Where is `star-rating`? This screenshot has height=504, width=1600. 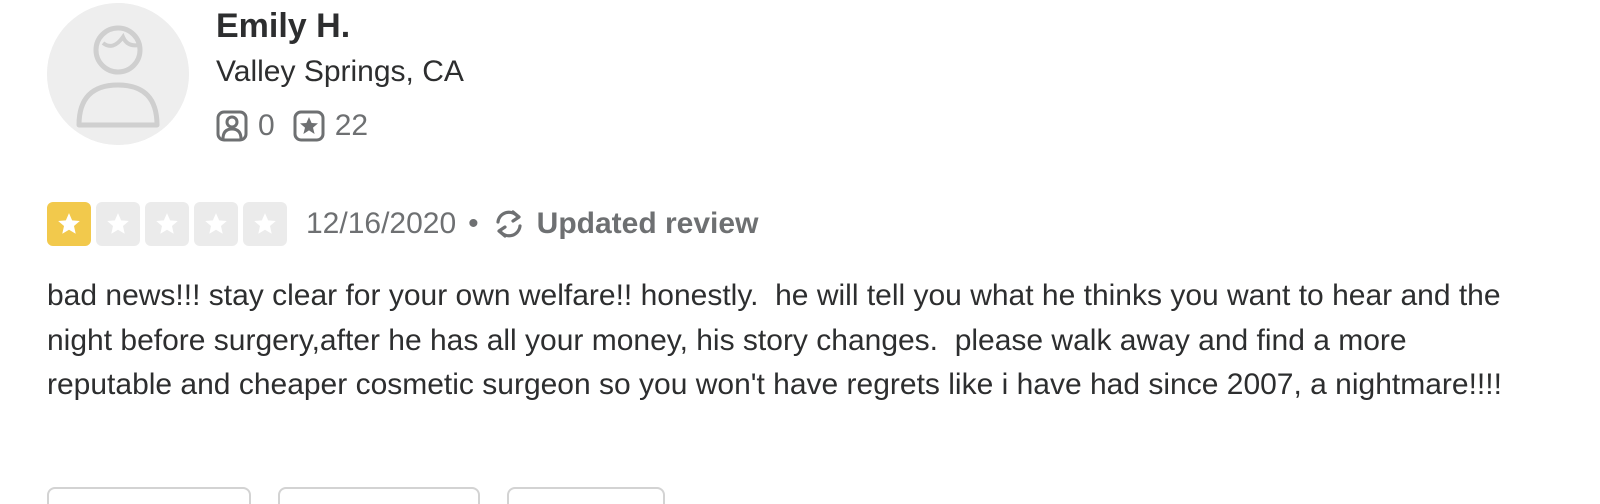 star-rating is located at coordinates (169, 224).